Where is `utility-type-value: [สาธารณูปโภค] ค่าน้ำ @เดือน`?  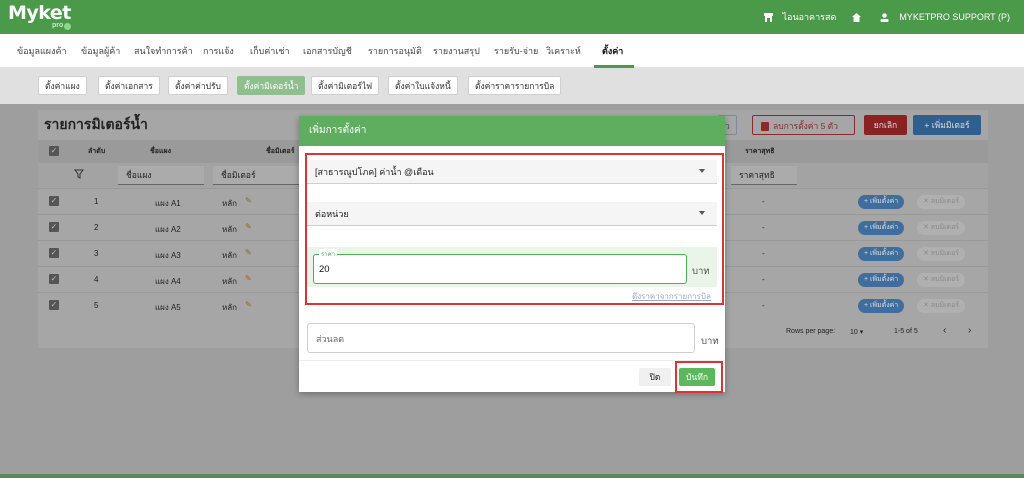 utility-type-value: [สาธารณูปโภค] ค่าน้ำ @เดือน is located at coordinates (374, 172).